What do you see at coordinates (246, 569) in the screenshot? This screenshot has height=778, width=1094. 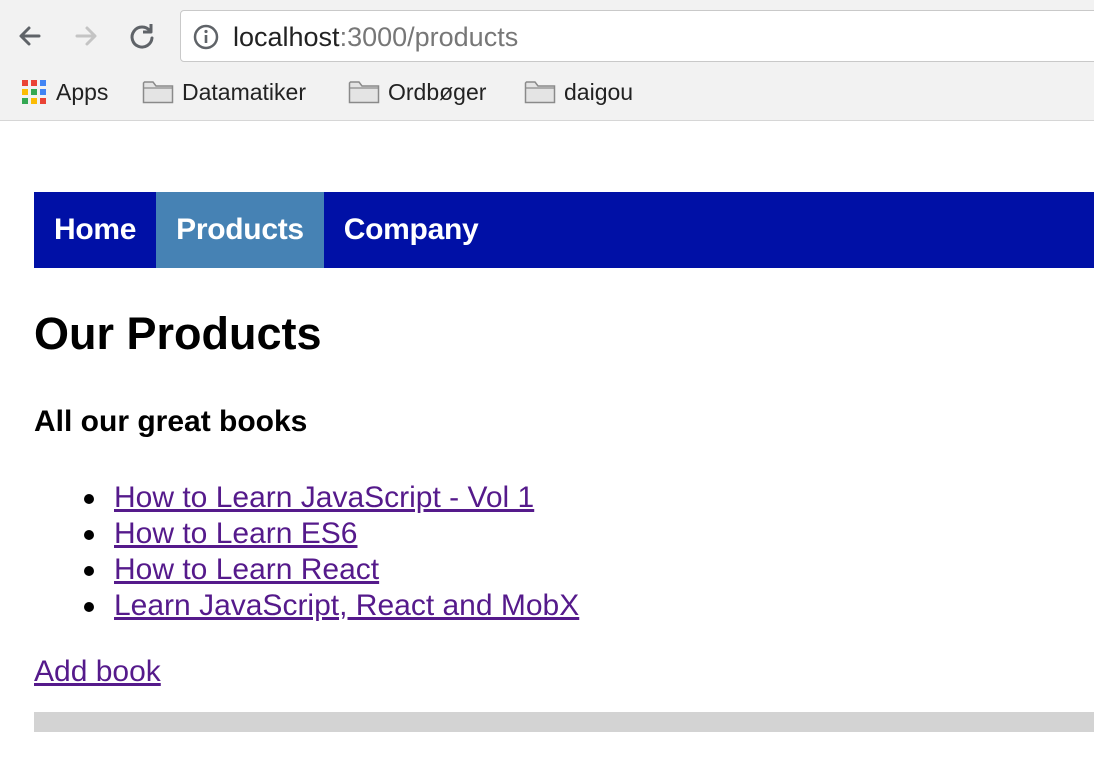 I see `book-link: How to Learn React` at bounding box center [246, 569].